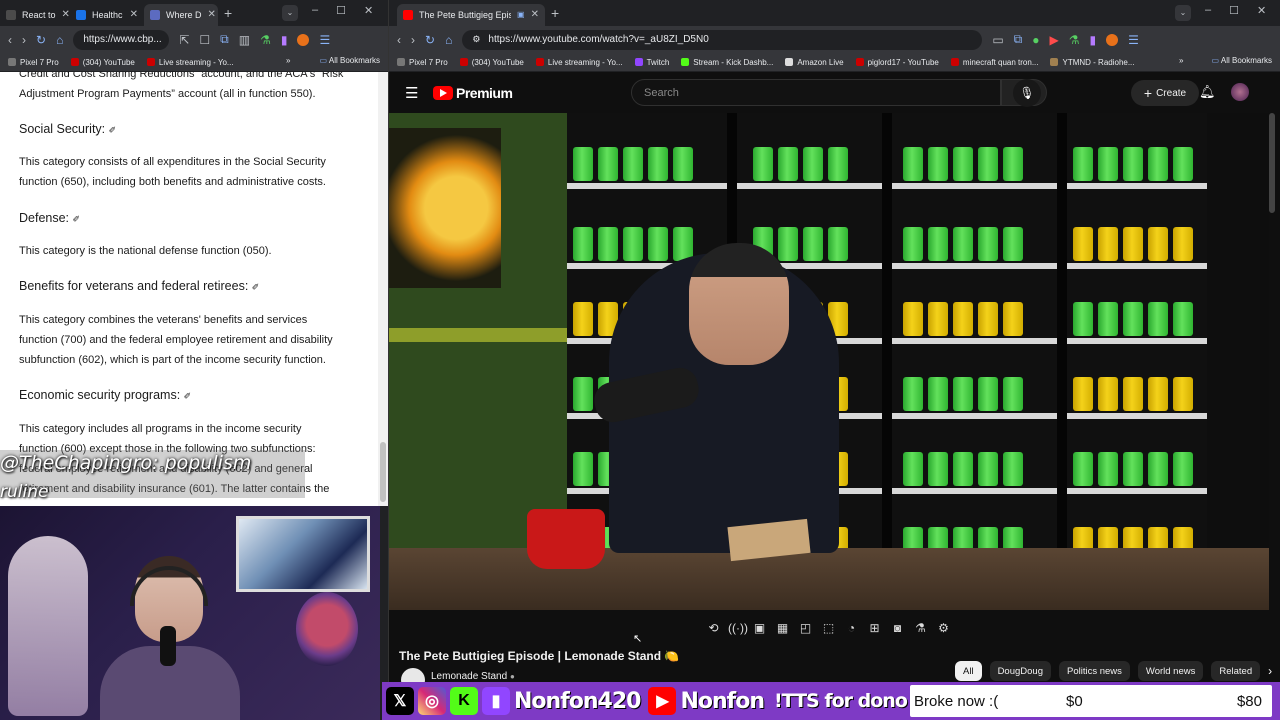 This screenshot has width=1280, height=720. Describe the element at coordinates (1240, 92) in the screenshot. I see `profile-avatar` at that location.